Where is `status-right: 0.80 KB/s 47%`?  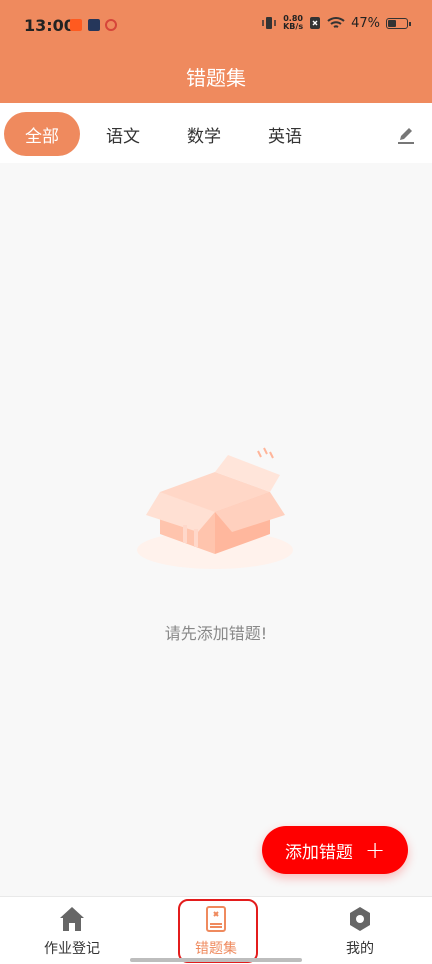 status-right: 0.80 KB/s 47% is located at coordinates (336, 23).